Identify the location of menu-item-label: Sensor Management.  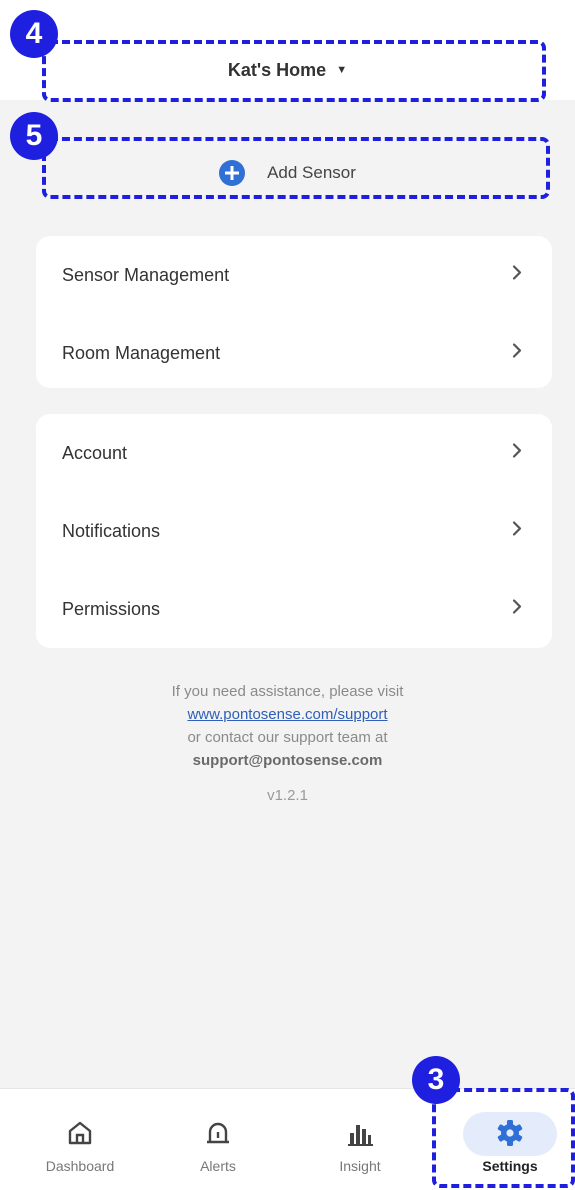
(146, 274).